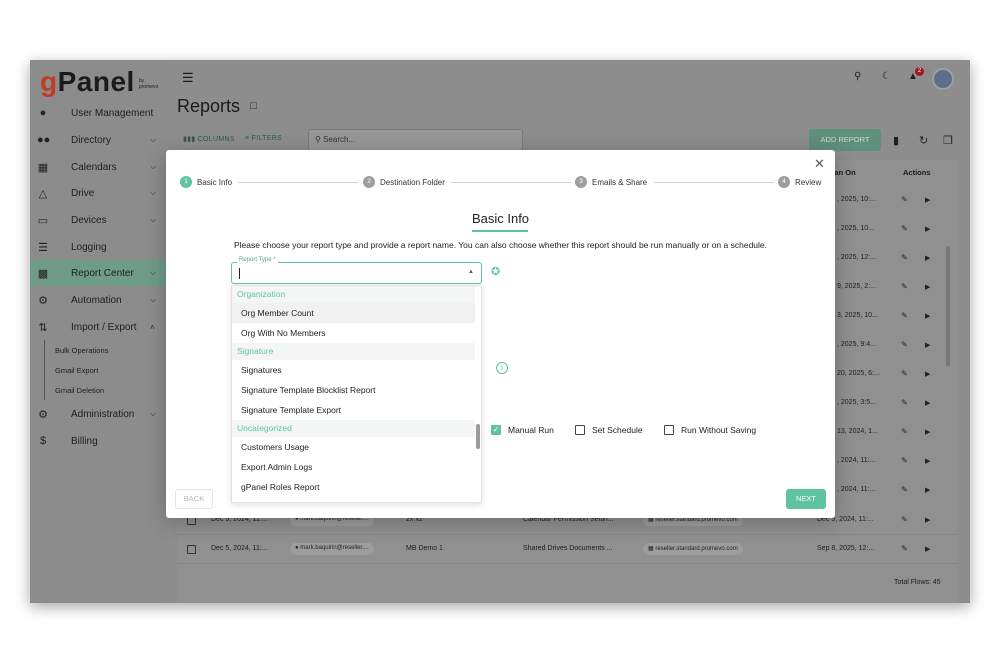 This screenshot has height=665, width=1000. I want to click on chevron-up-icon: ˄, so click(152, 327).